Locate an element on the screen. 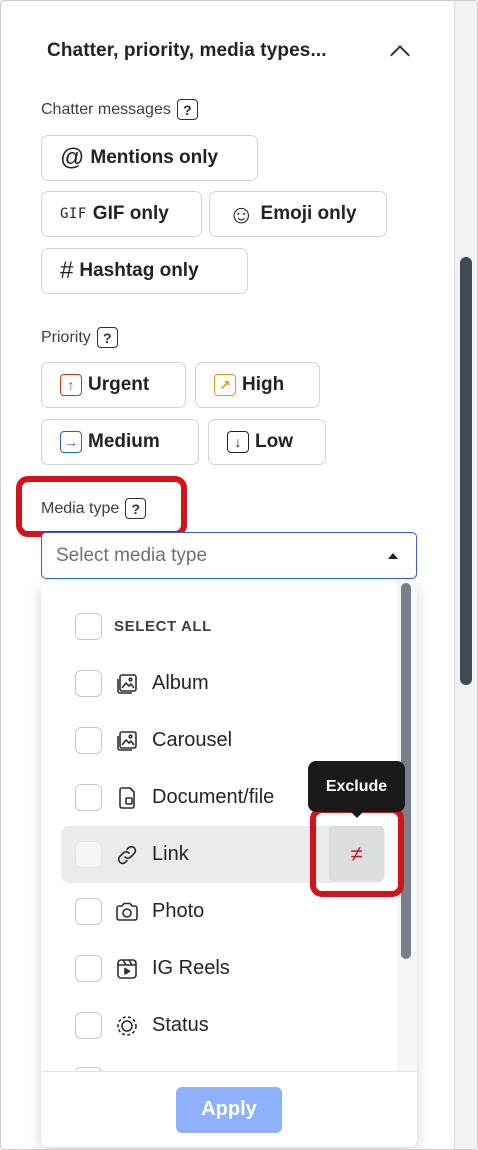  select-all-option: SELECT ALL is located at coordinates (223, 626).